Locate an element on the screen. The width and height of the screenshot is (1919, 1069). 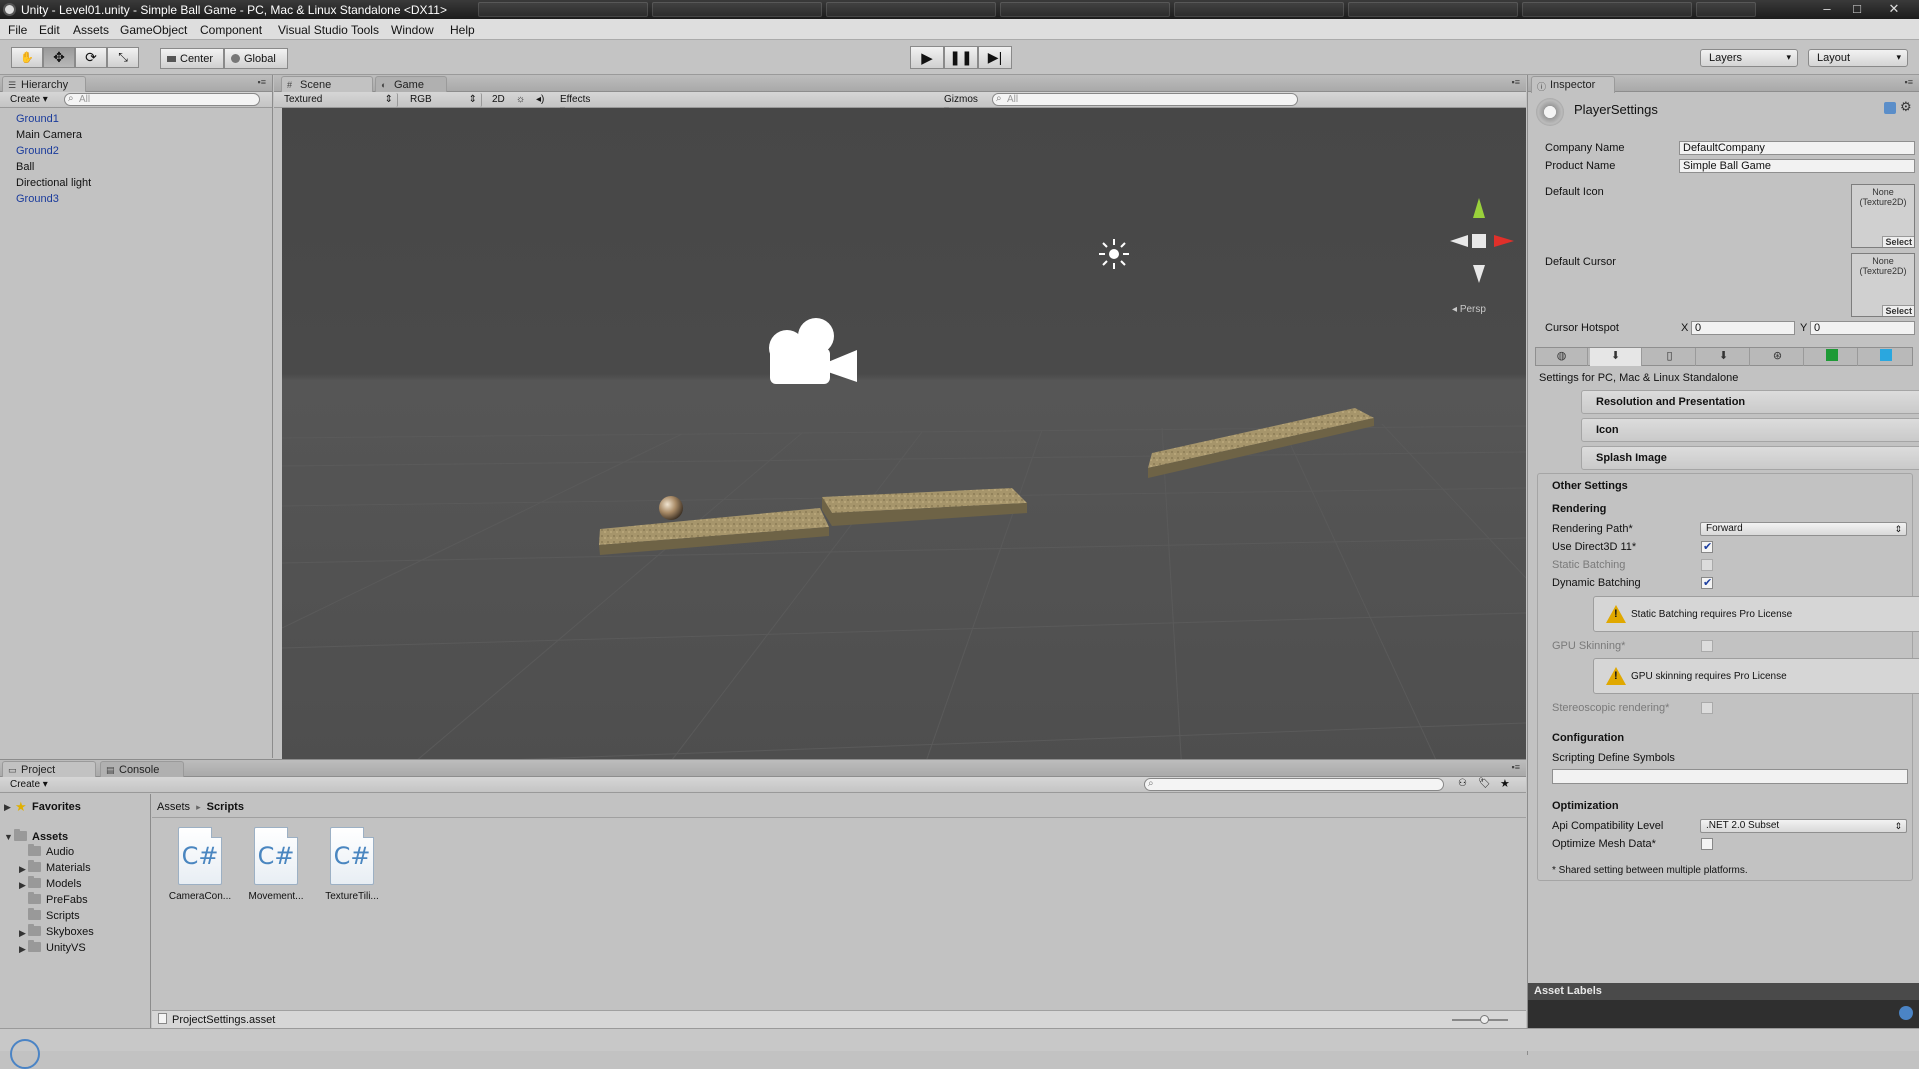
scene-search-input: All is located at coordinates (1145, 99).